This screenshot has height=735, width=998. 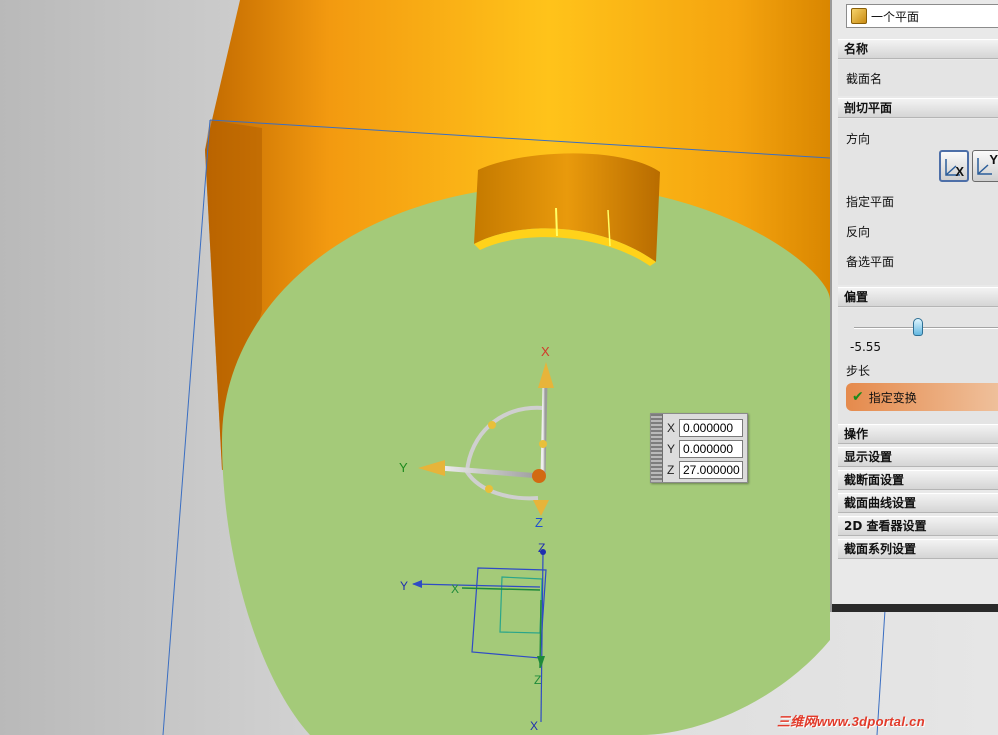 I want to click on triad-z-label: Z, so click(x=539, y=522).